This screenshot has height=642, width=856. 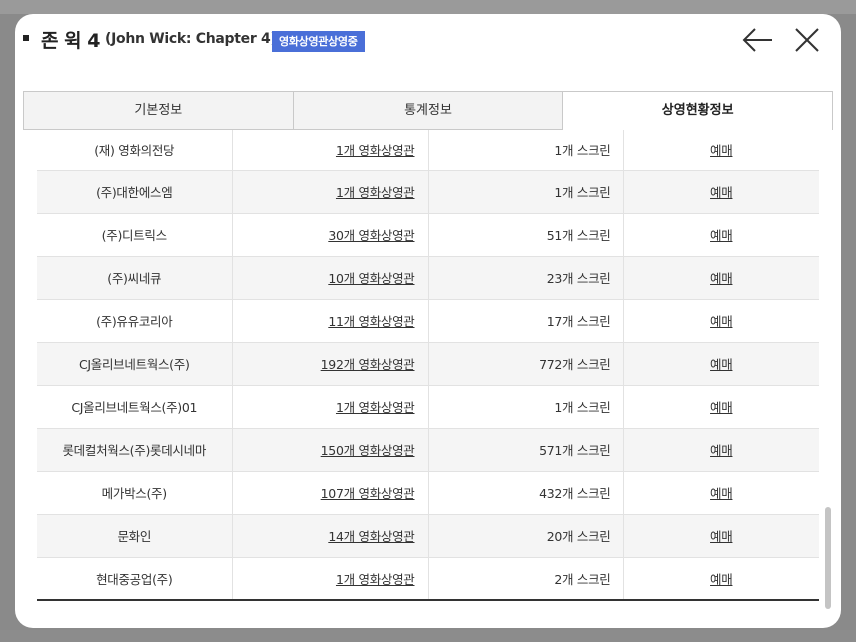 What do you see at coordinates (526, 493) in the screenshot?
I see `screen-count: 432개 스크린` at bounding box center [526, 493].